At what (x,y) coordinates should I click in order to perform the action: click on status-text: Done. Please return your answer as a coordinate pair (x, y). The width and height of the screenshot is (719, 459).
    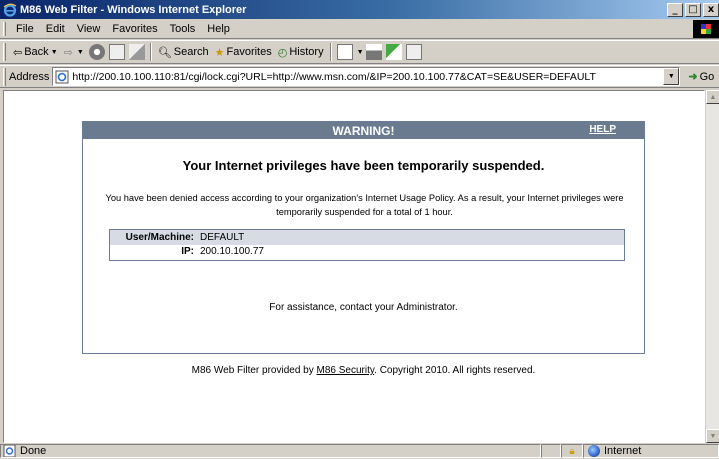
    Looking at the image, I should click on (33, 451).